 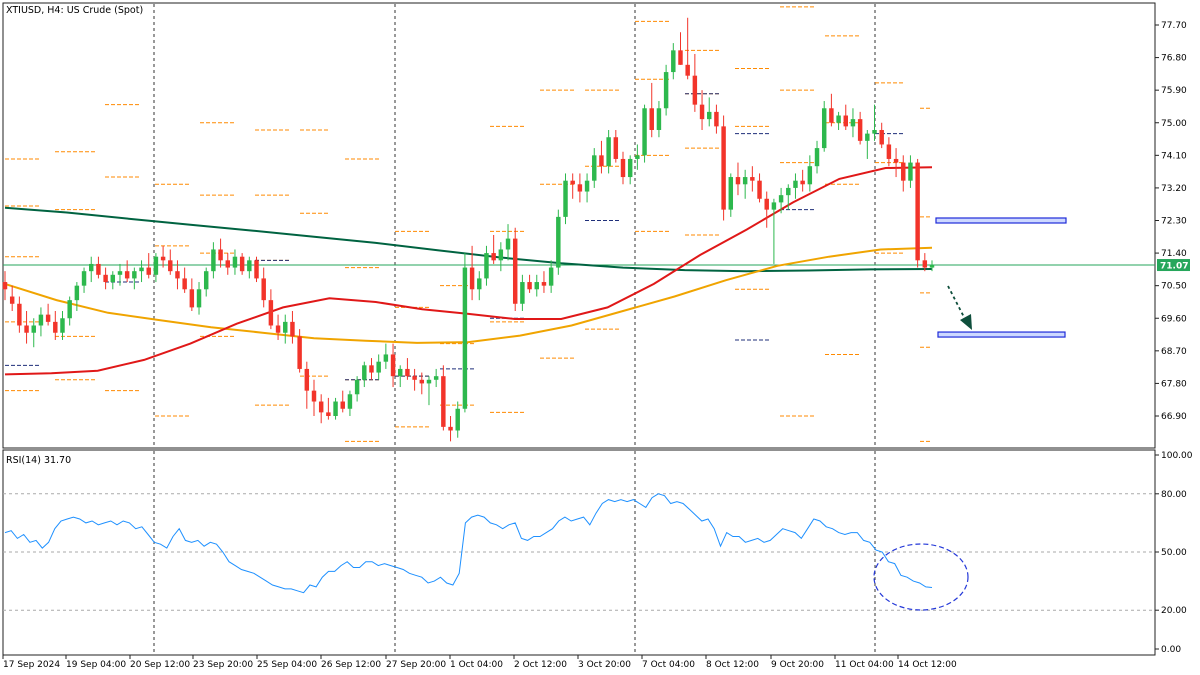 What do you see at coordinates (797, 665) in the screenshot?
I see `time-tick-label: 9 Oct 20:00` at bounding box center [797, 665].